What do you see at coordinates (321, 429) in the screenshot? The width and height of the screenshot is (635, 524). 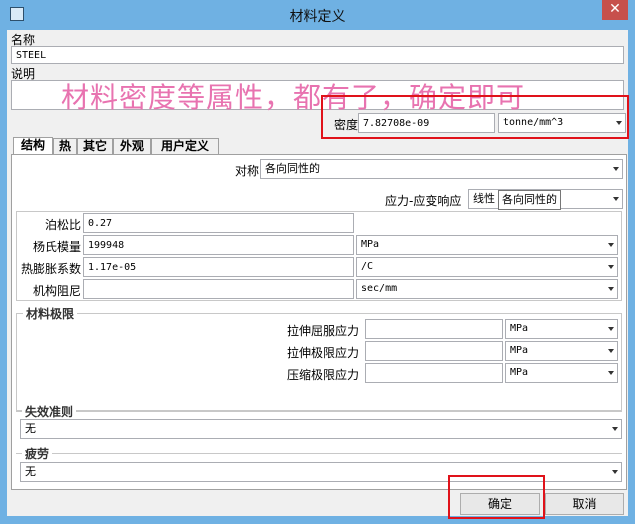 I see `failure-criteria-select: 无` at bounding box center [321, 429].